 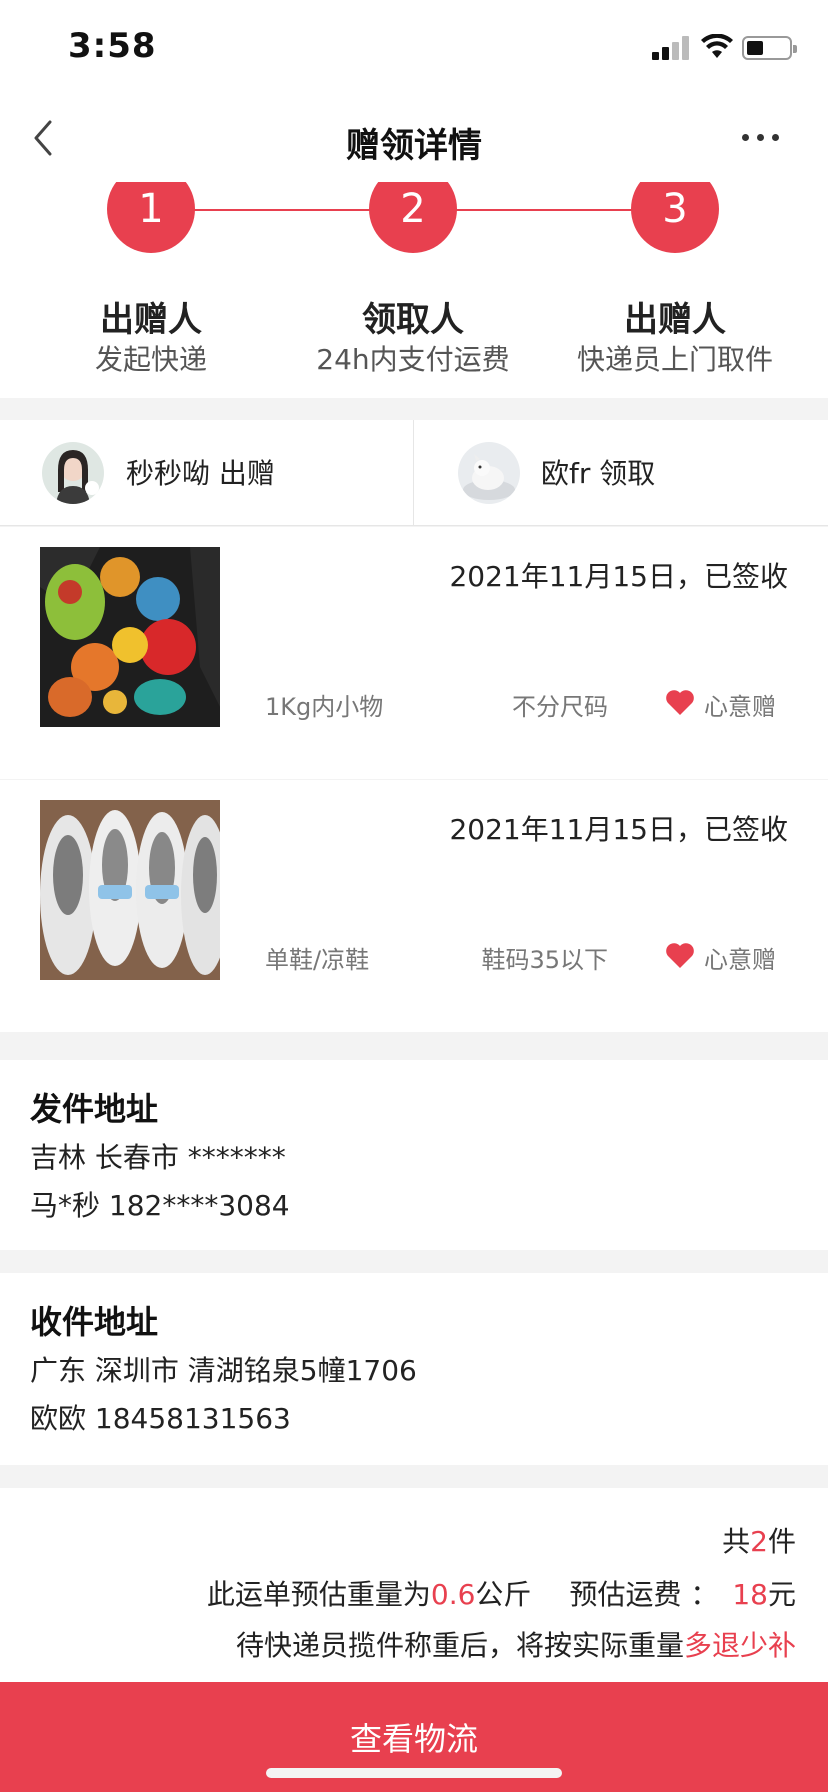 I want to click on estimated-fee: 18, so click(x=750, y=1594).